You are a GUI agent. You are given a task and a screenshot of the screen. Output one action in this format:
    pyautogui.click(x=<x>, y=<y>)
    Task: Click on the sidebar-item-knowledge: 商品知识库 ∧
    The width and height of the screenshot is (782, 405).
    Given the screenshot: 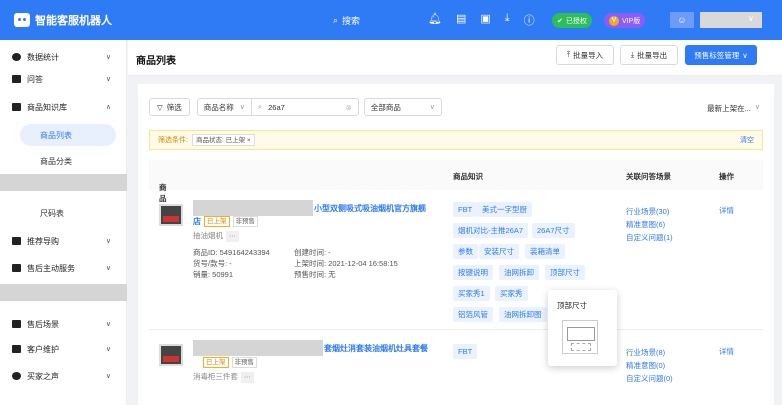 What is the action you would take?
    pyautogui.click(x=63, y=107)
    